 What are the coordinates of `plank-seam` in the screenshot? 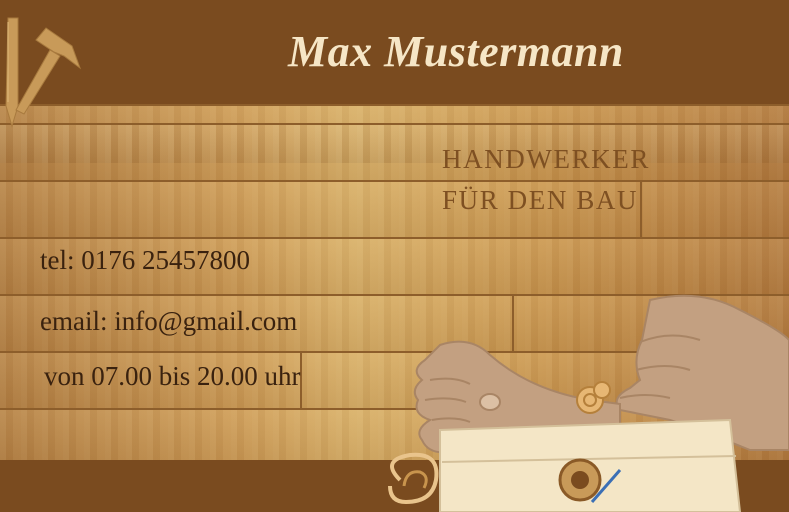 It's located at (641, 208).